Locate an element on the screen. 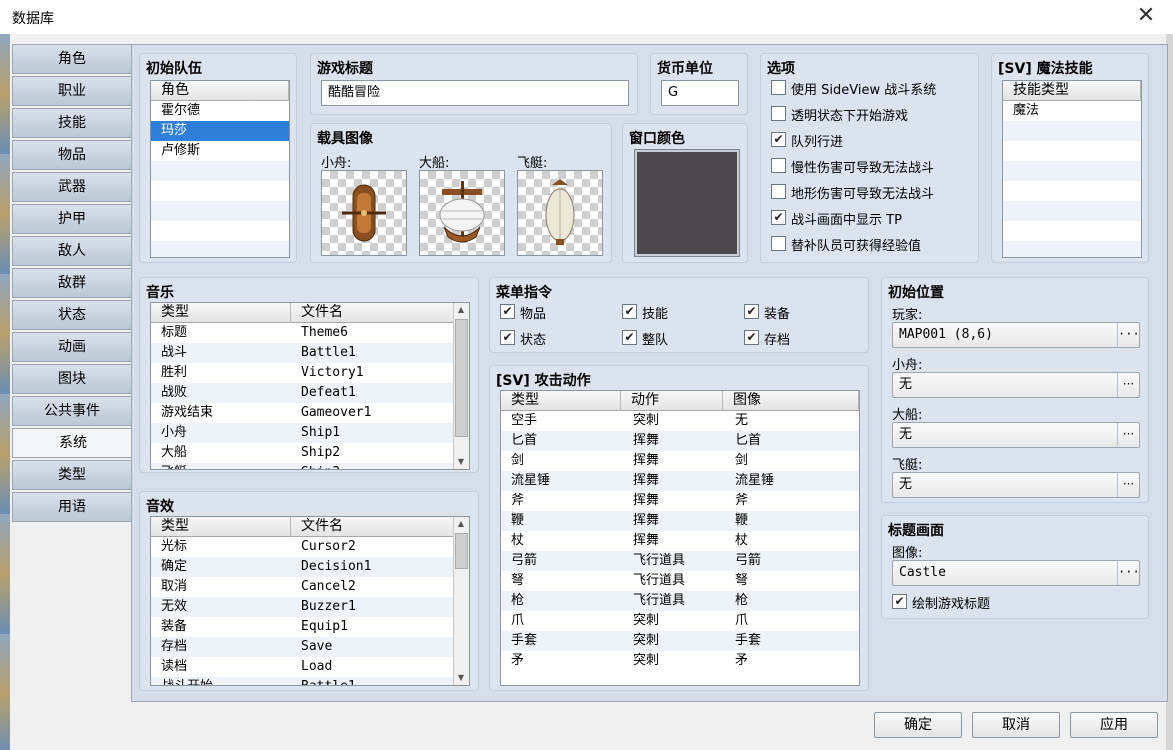 The height and width of the screenshot is (750, 1173). music-scroll-thumb is located at coordinates (461, 378).